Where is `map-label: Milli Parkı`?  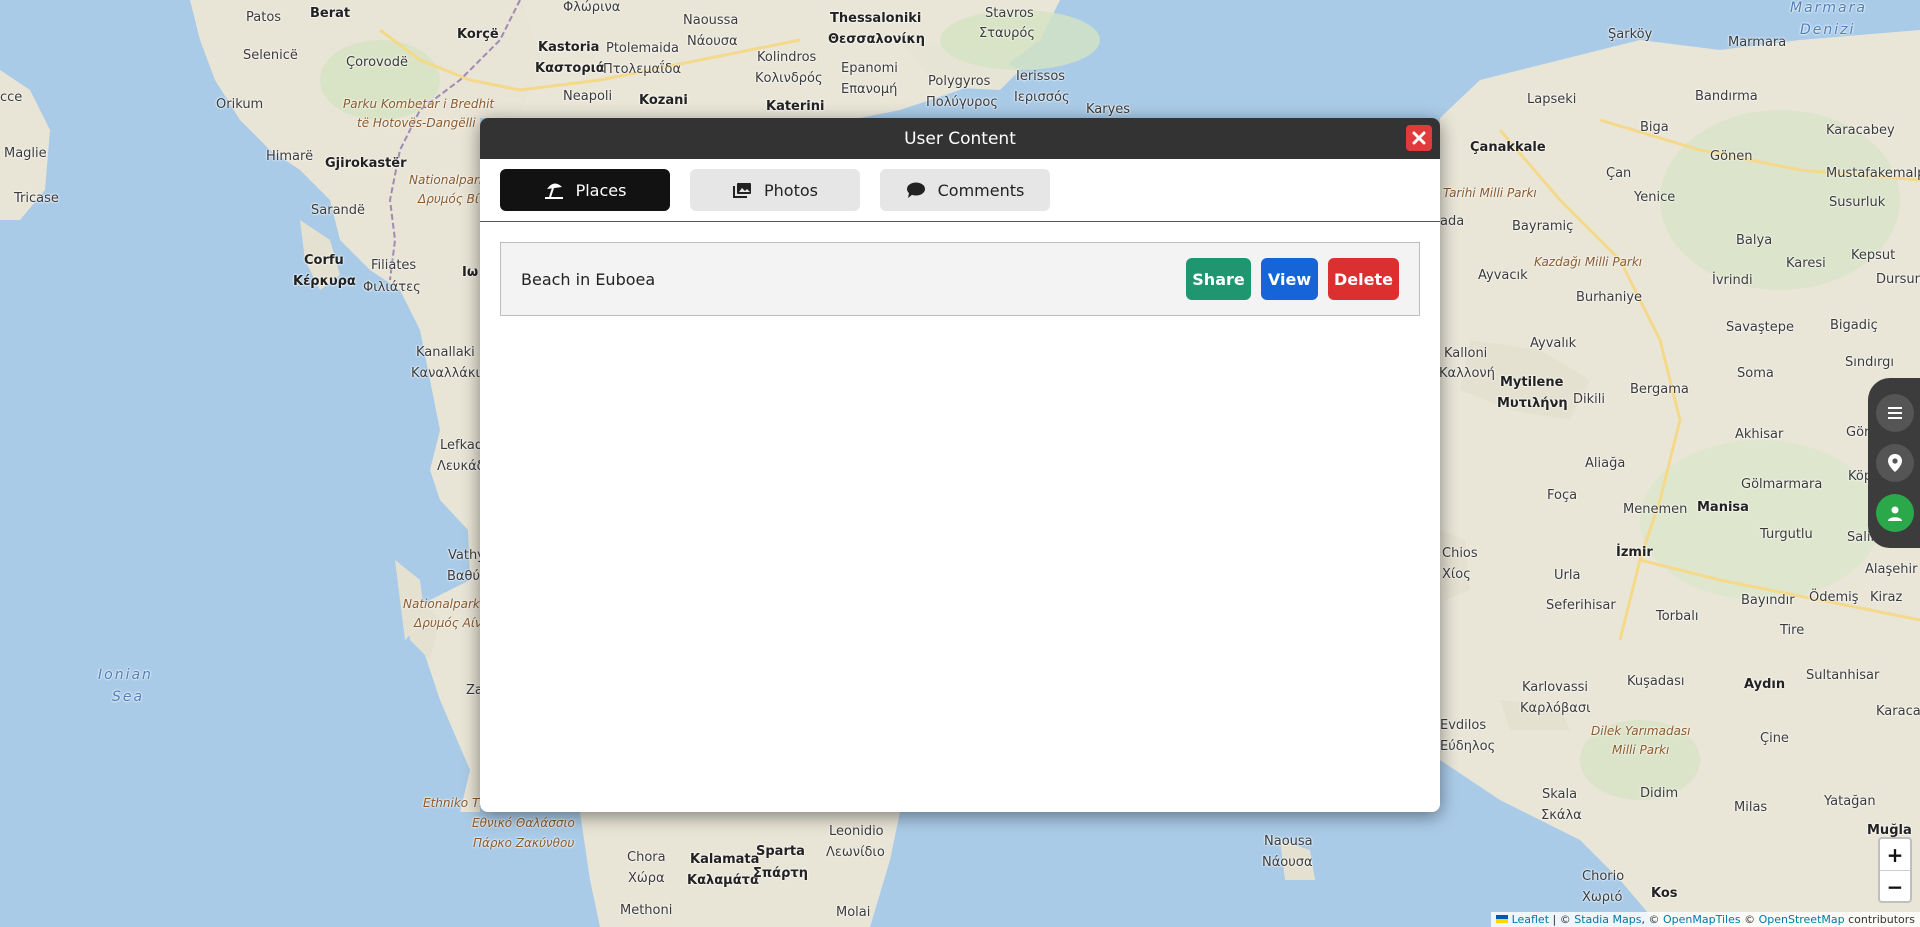 map-label: Milli Parkı is located at coordinates (1641, 750).